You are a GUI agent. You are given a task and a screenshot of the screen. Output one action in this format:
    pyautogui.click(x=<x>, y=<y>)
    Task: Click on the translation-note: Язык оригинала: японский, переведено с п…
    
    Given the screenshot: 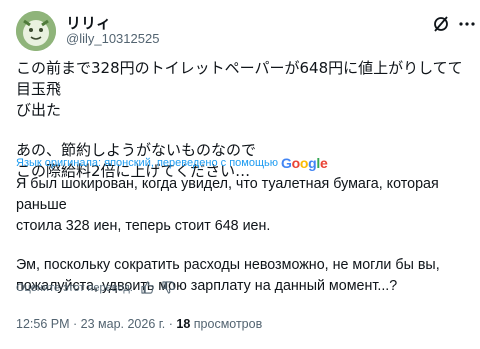 What is the action you would take?
    pyautogui.click(x=147, y=163)
    